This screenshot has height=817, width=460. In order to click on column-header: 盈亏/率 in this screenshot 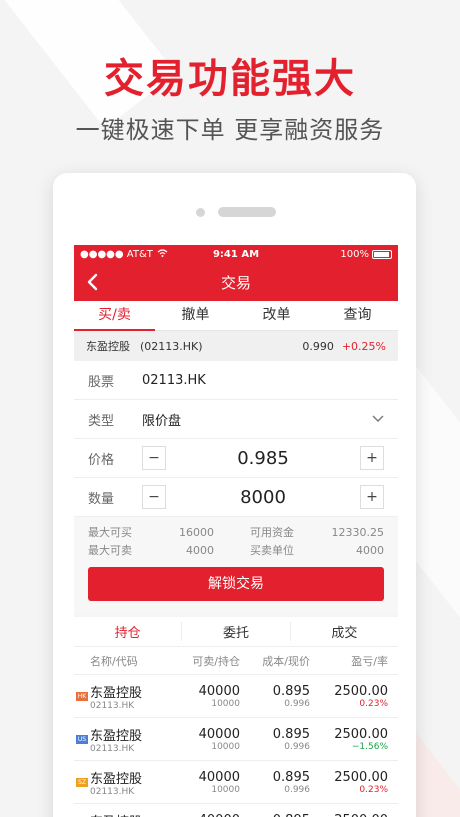, I will do `click(369, 661)`.